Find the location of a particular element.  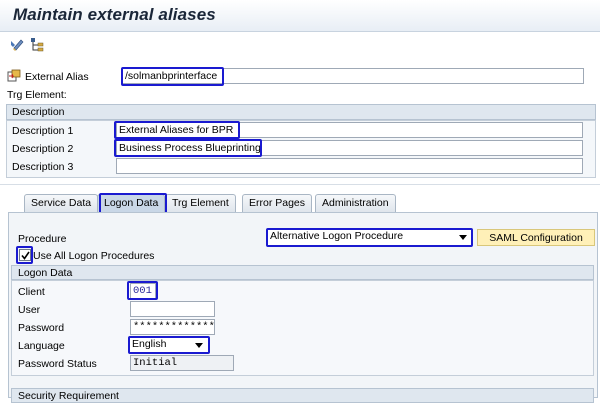

description-1-field: External Aliases for BPR is located at coordinates (349, 130).